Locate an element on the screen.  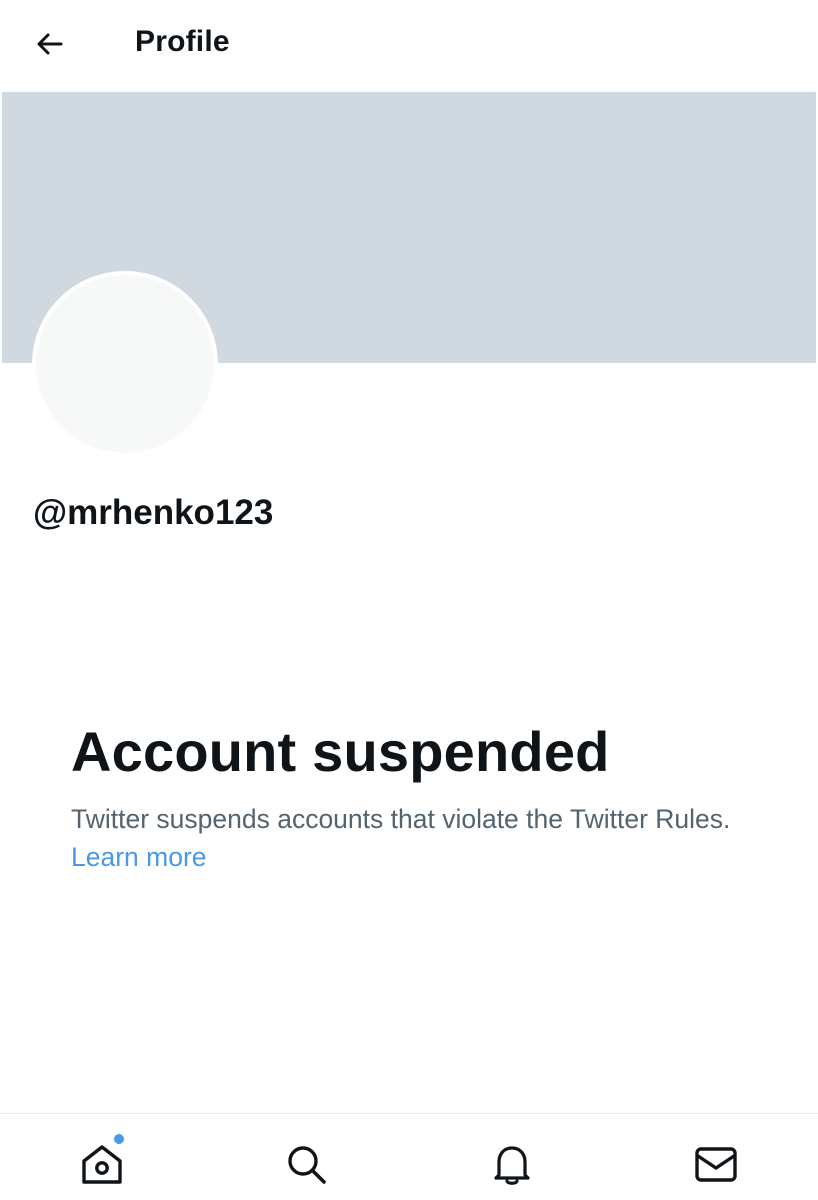
back-button is located at coordinates (50, 44).